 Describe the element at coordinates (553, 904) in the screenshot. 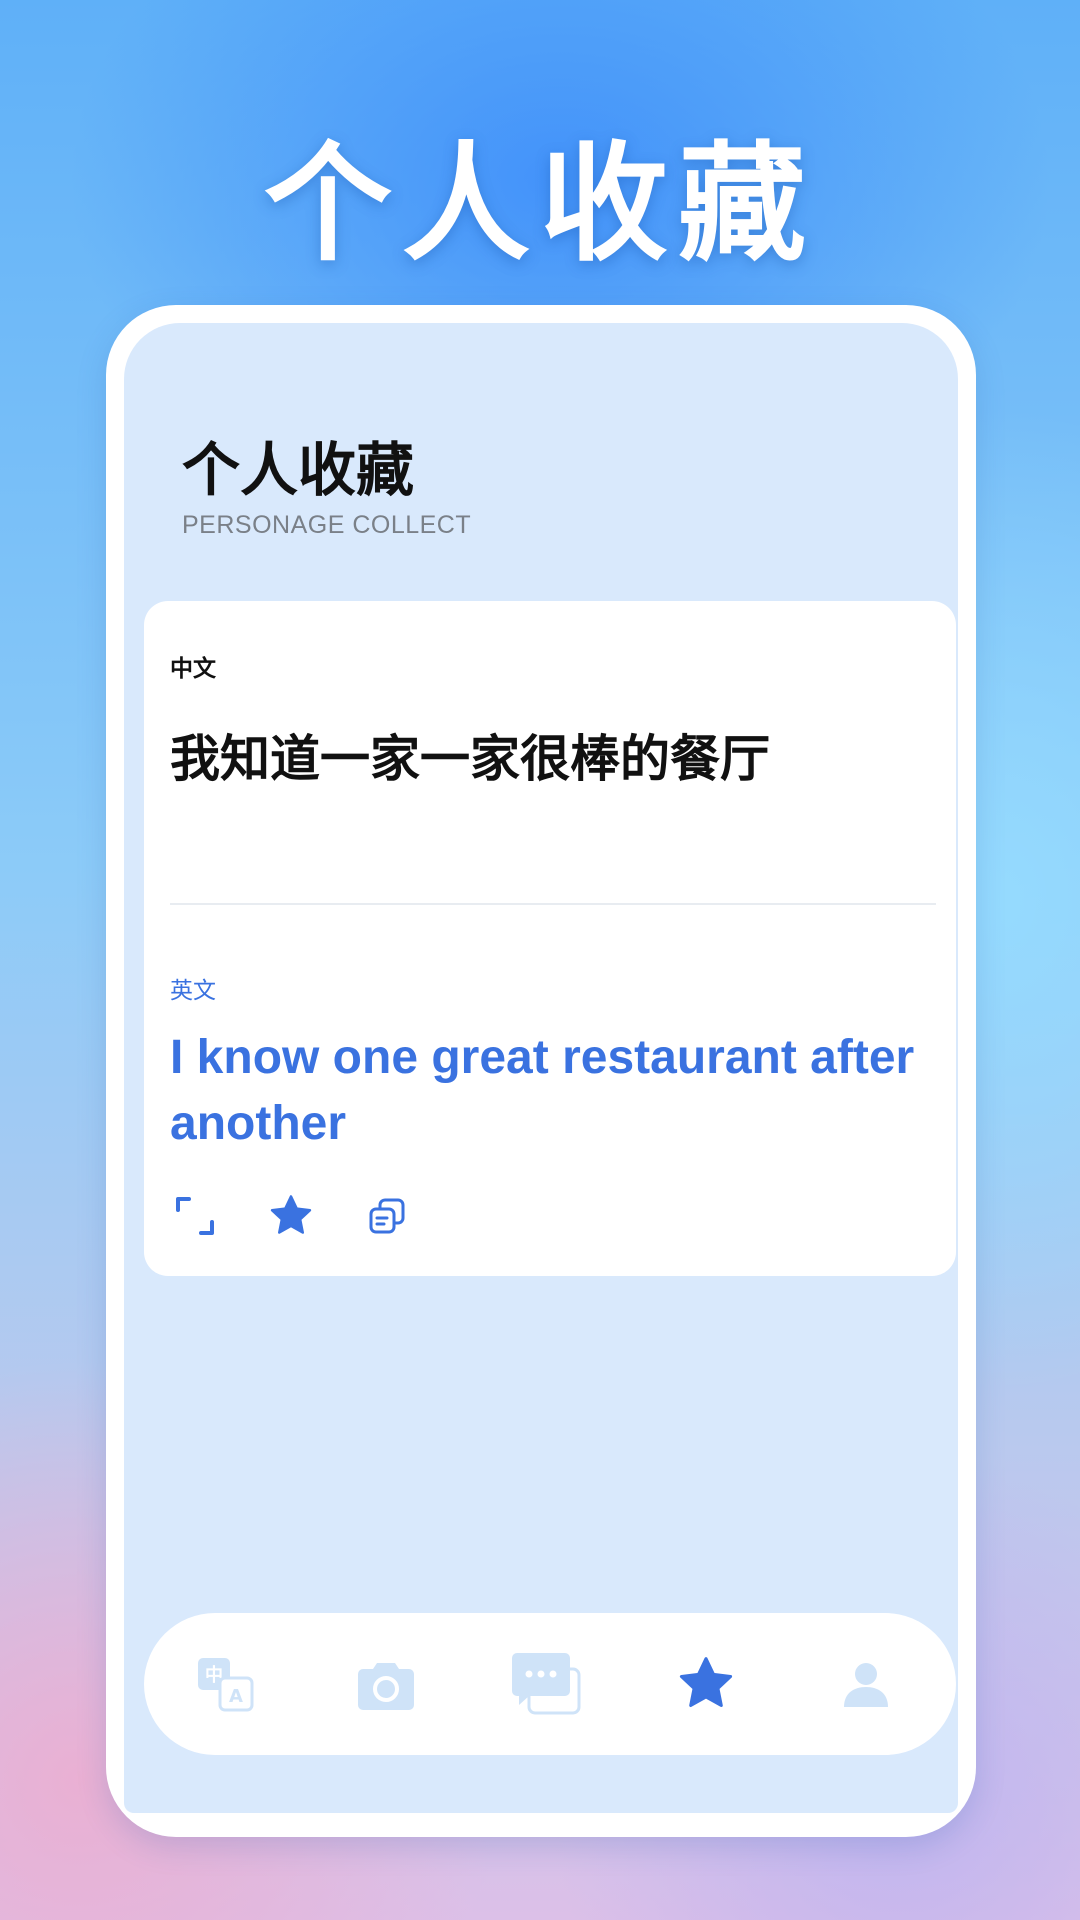

I see `divider` at that location.